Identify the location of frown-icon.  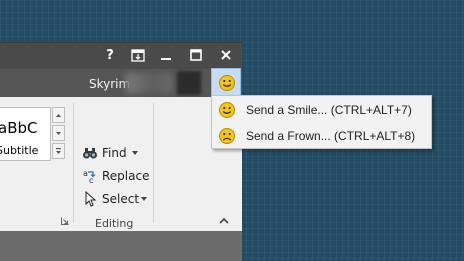
(227, 136).